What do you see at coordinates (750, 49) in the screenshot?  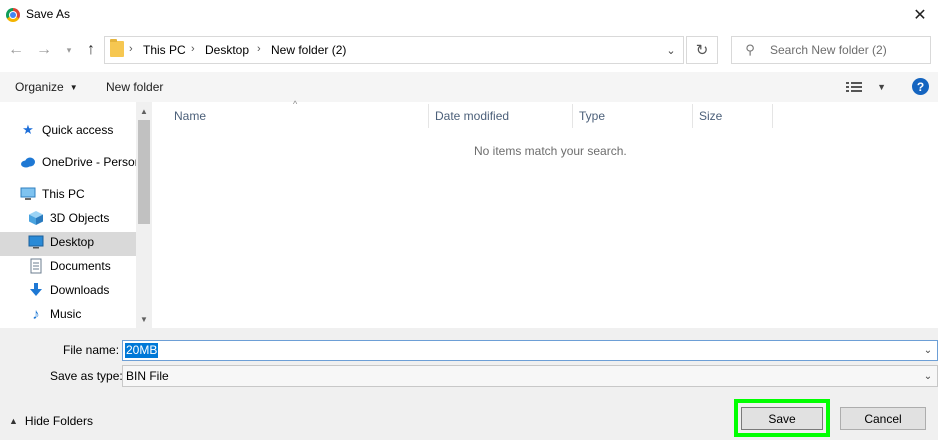 I see `search-icon: ⚲` at bounding box center [750, 49].